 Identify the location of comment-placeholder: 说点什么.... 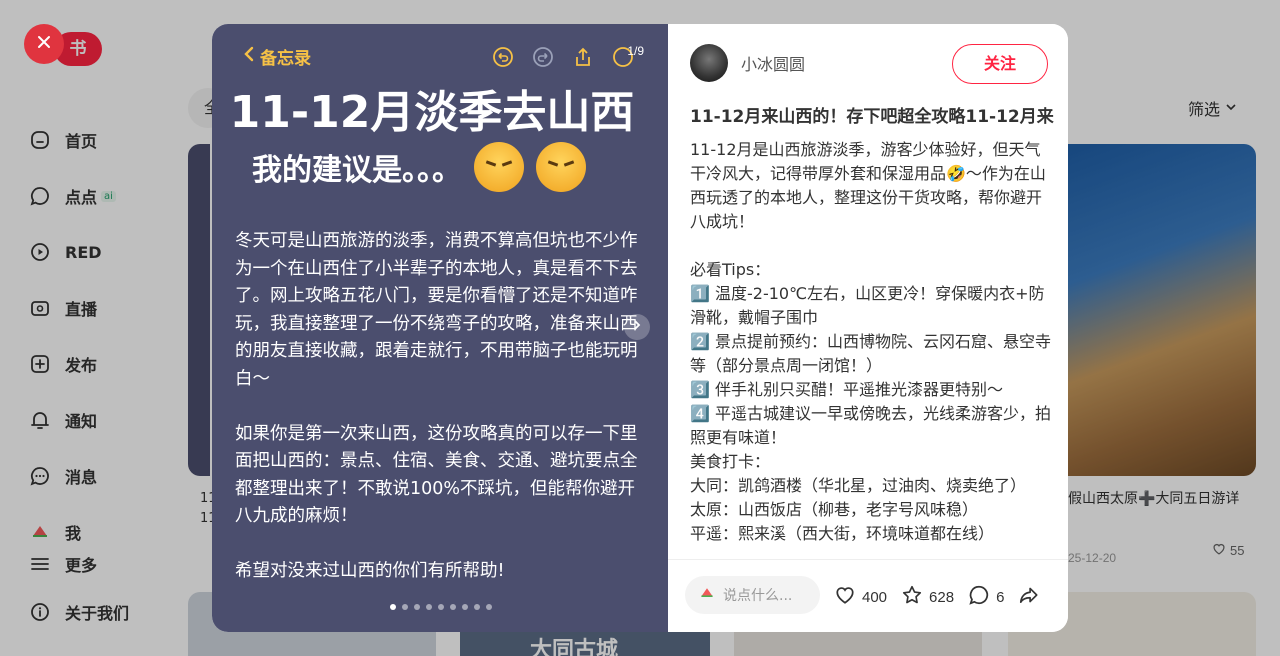
(758, 596).